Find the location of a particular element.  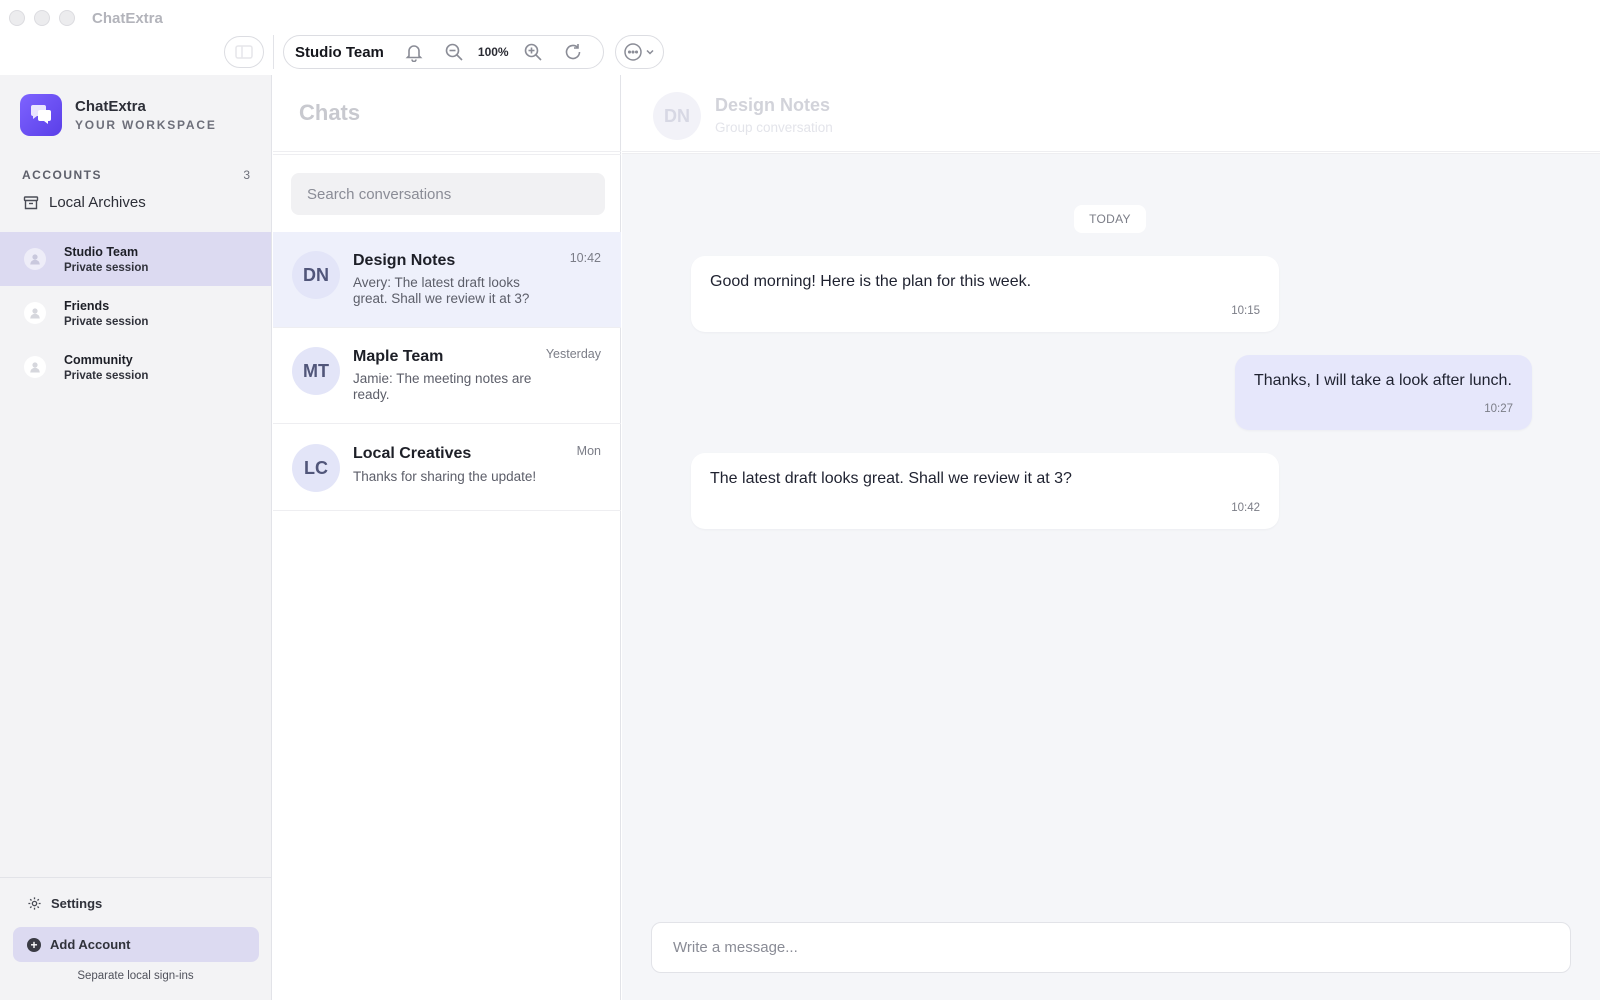

app-title: ChatExtra is located at coordinates (127, 18).